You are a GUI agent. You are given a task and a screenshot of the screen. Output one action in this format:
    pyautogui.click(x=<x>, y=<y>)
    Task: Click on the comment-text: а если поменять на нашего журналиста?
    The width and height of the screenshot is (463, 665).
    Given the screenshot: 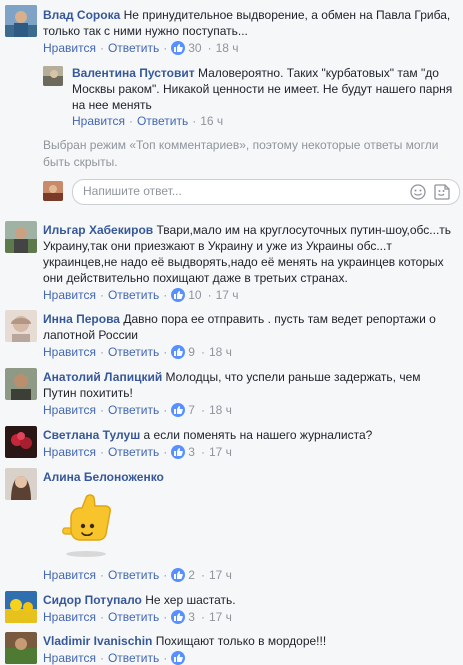 What is the action you would take?
    pyautogui.click(x=258, y=435)
    